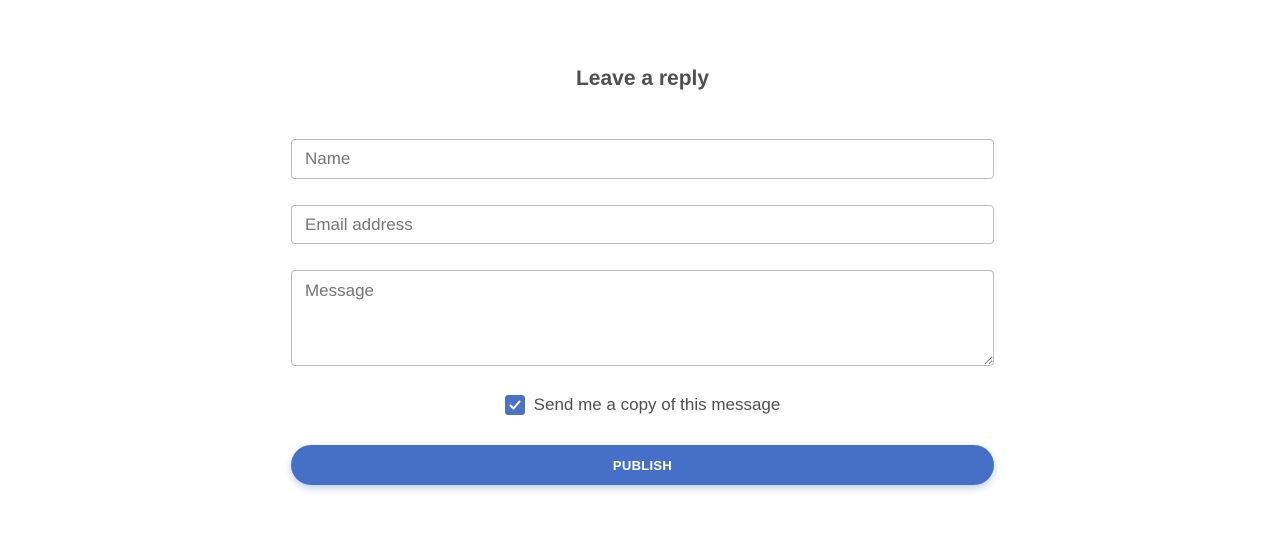 The height and width of the screenshot is (560, 1280). Describe the element at coordinates (657, 405) in the screenshot. I see `copy-checkbox-label: Send me a copy of this message` at that location.